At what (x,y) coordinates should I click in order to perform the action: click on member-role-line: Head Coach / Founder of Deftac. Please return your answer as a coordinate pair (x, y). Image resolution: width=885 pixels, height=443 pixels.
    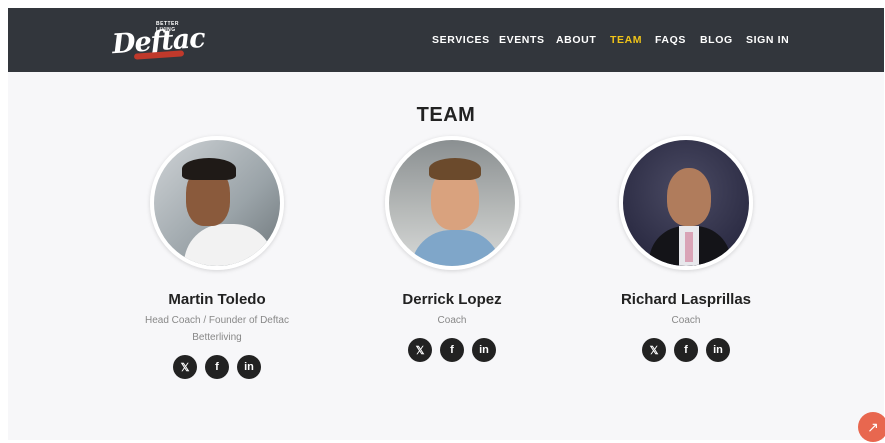
    Looking at the image, I should click on (217, 320).